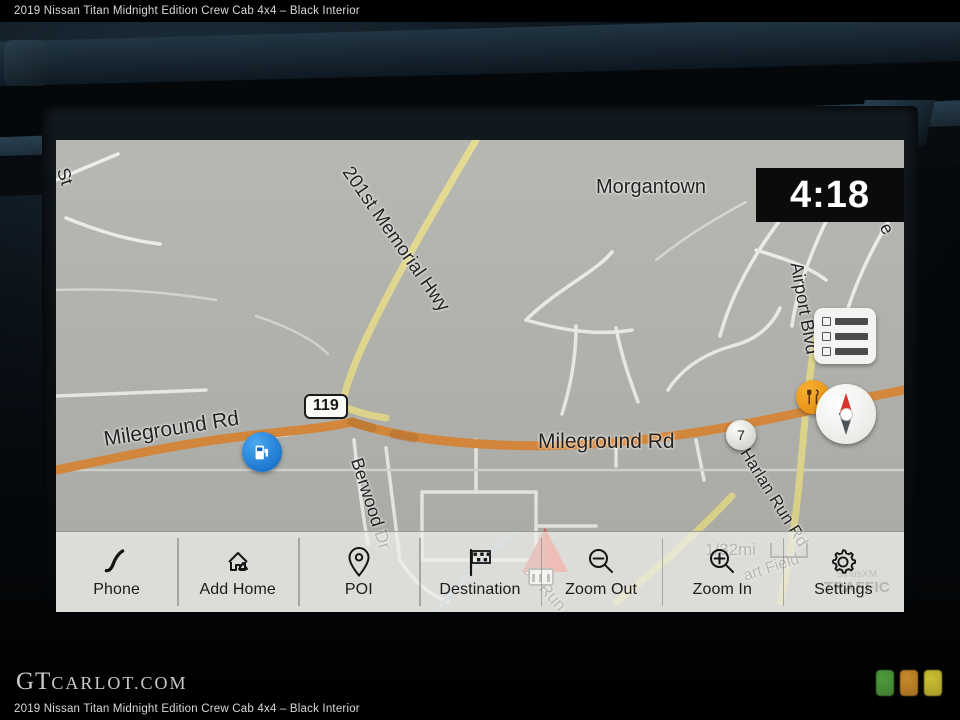 This screenshot has height=720, width=960. I want to click on watermark-carlot: CARLOT.COM, so click(119, 683).